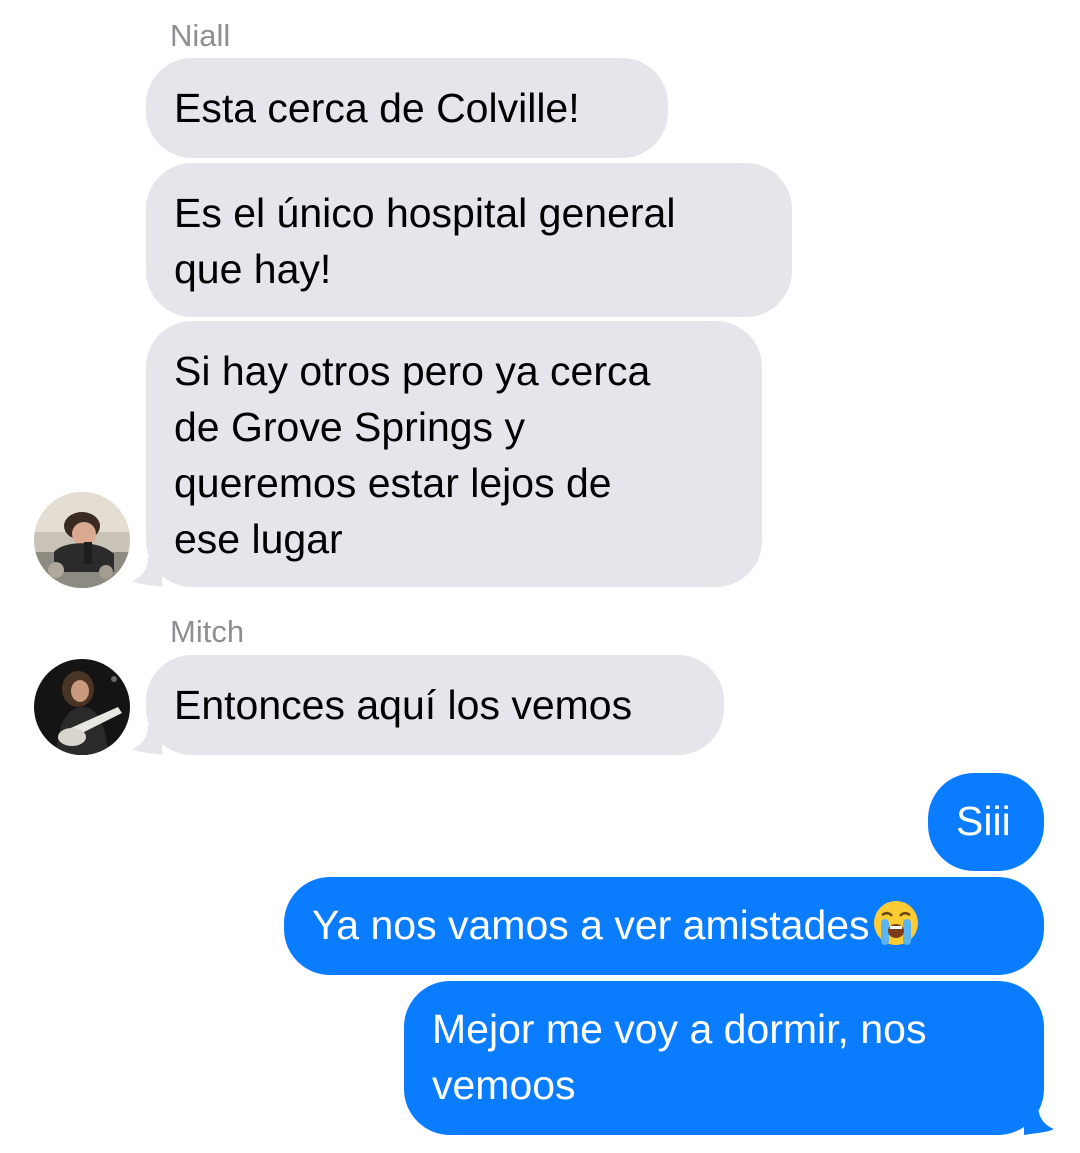  I want to click on avatar-mitch, so click(82, 707).